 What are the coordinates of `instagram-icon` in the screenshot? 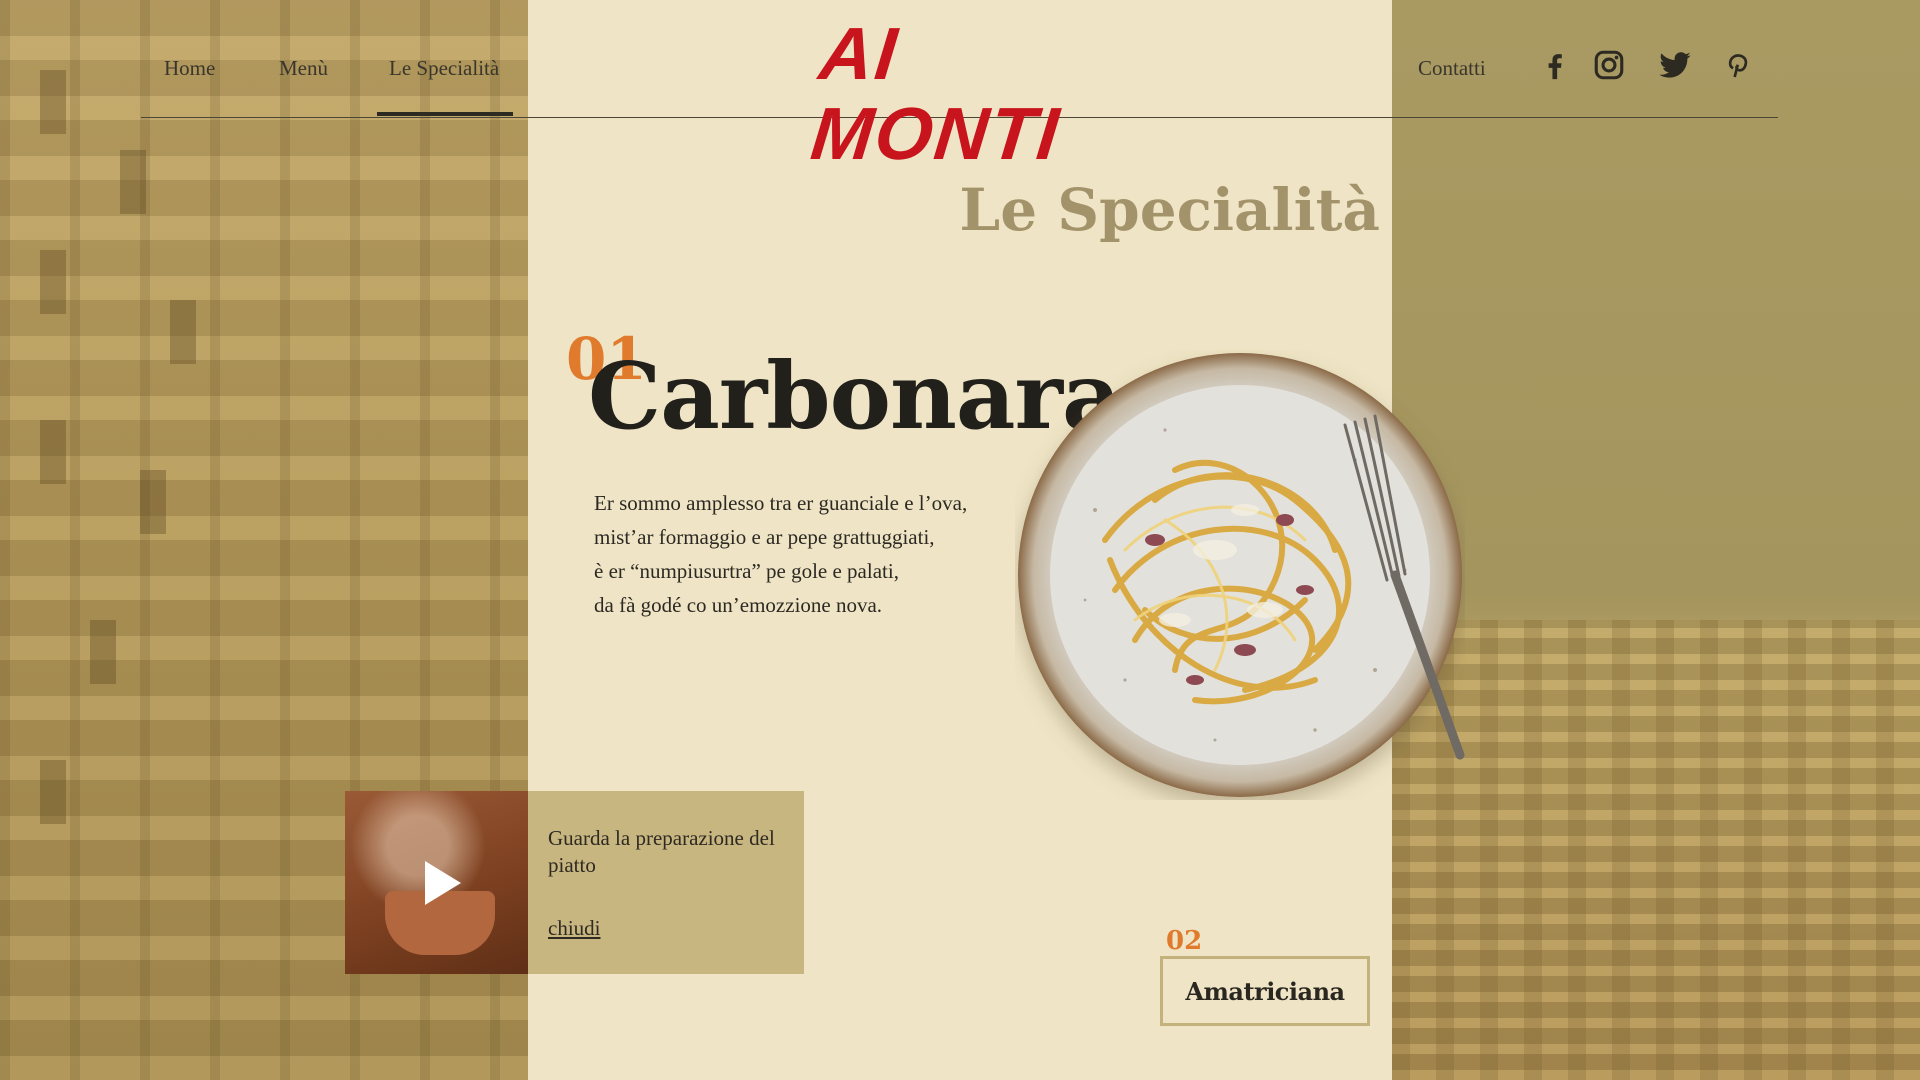 It's located at (1609, 65).